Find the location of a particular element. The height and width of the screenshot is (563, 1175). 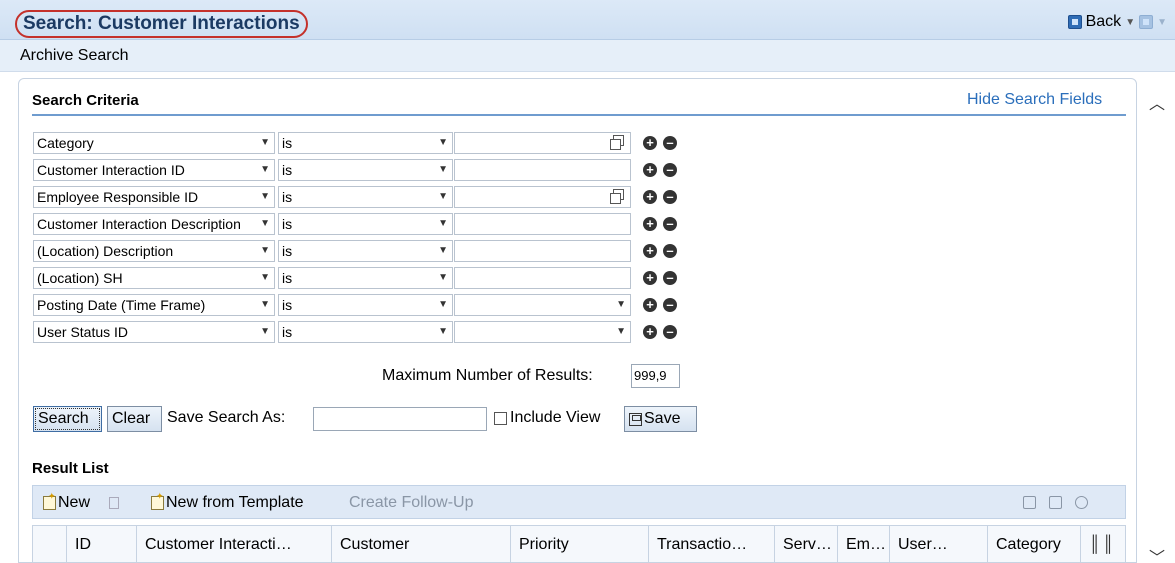

column-header: ID is located at coordinates (102, 544).